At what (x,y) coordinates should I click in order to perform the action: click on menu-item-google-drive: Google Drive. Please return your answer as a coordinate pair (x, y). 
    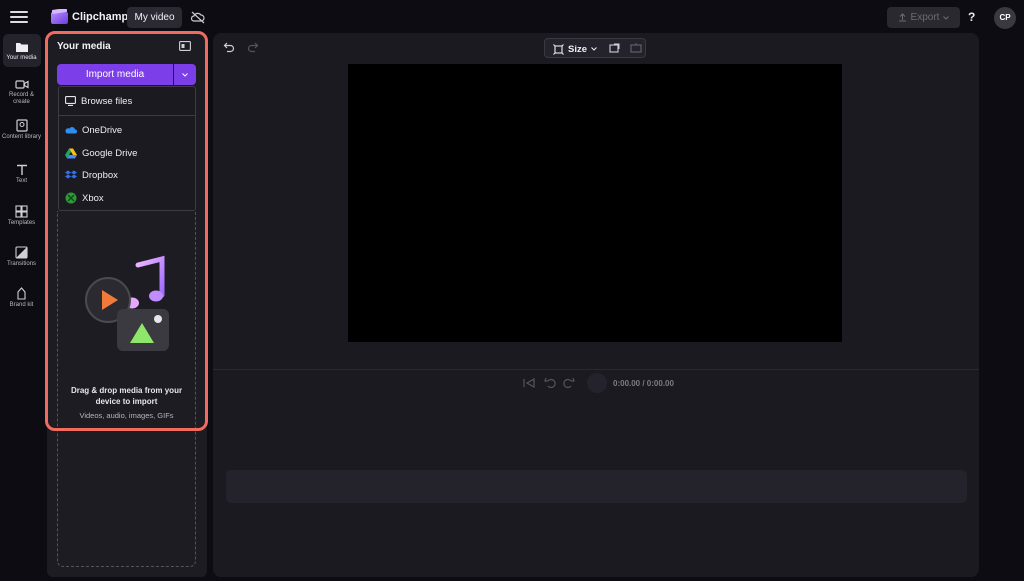
    Looking at the image, I should click on (101, 153).